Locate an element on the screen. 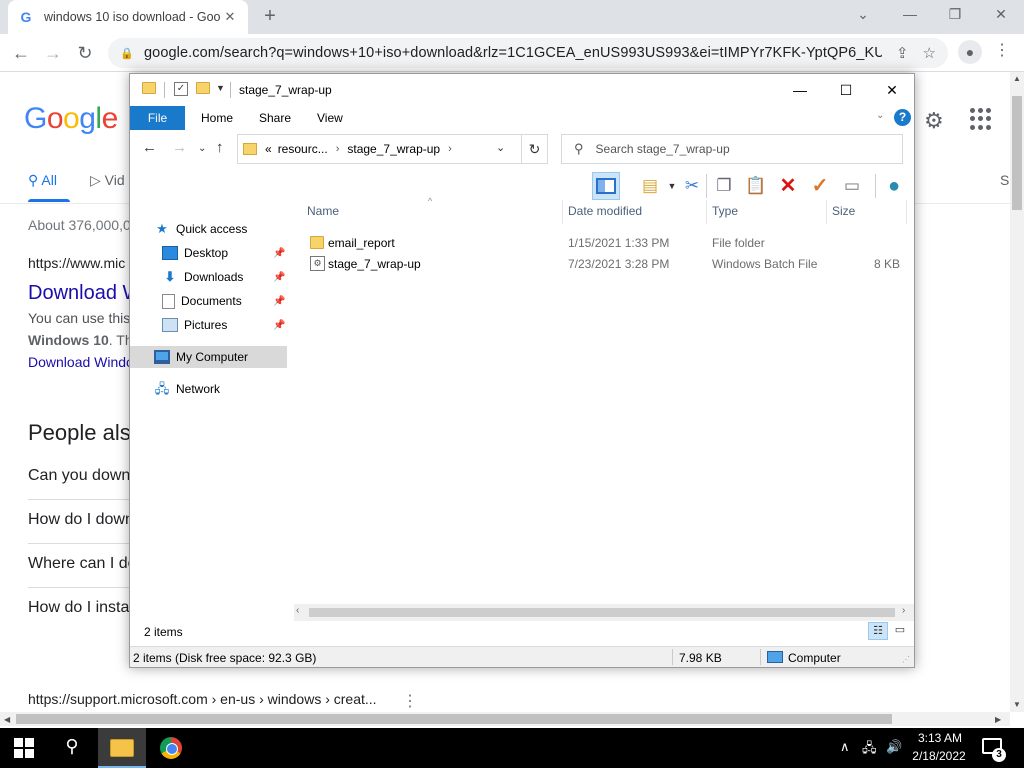  paste-clipboard-icon: 📋 is located at coordinates (756, 186).